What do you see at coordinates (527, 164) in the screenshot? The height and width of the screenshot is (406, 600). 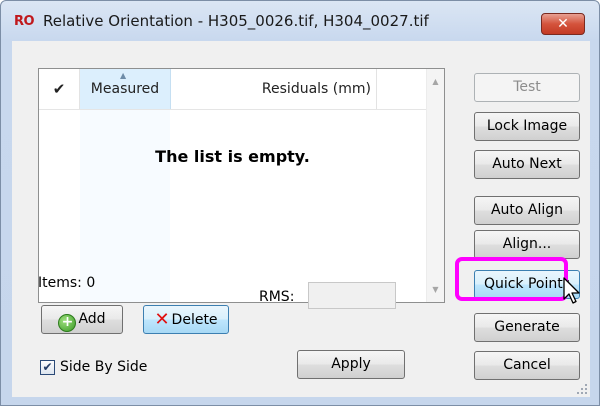 I see `auto-next-button: Auto Next` at bounding box center [527, 164].